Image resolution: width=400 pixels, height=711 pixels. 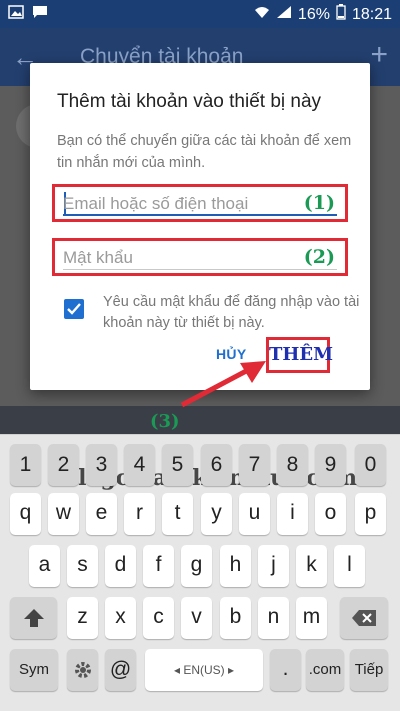 What do you see at coordinates (325, 670) in the screenshot?
I see `dotcom-key: .com` at bounding box center [325, 670].